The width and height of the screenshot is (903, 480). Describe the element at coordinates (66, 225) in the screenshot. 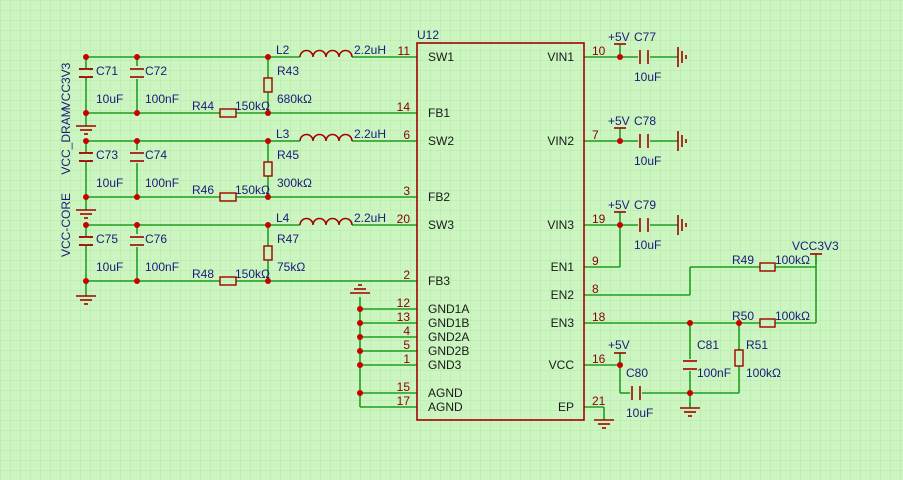

I see `rail-vcc-core-label: VCC-CORE` at that location.